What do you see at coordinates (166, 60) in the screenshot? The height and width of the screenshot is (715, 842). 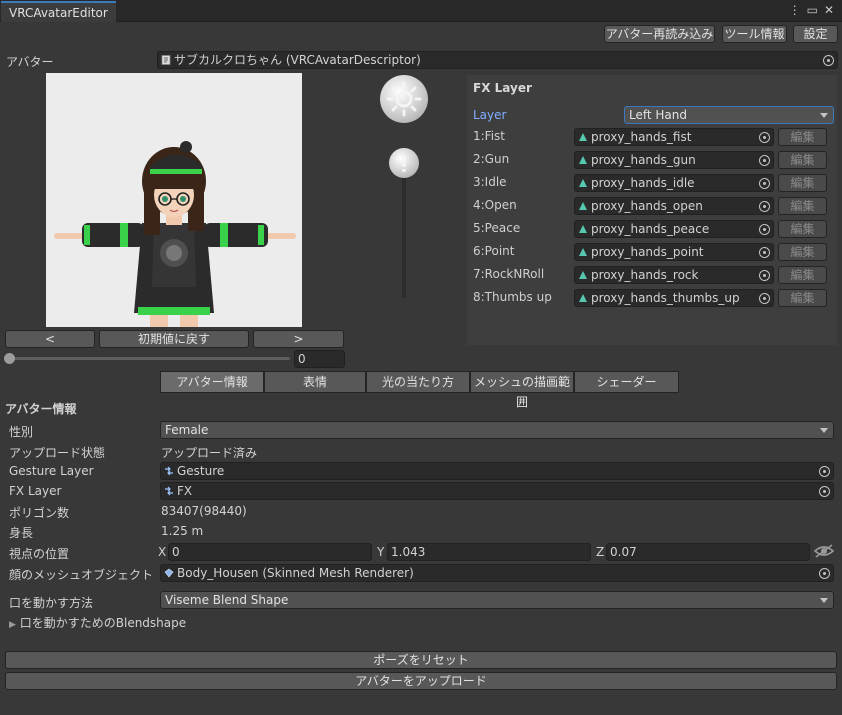 I see `script-icon` at bounding box center [166, 60].